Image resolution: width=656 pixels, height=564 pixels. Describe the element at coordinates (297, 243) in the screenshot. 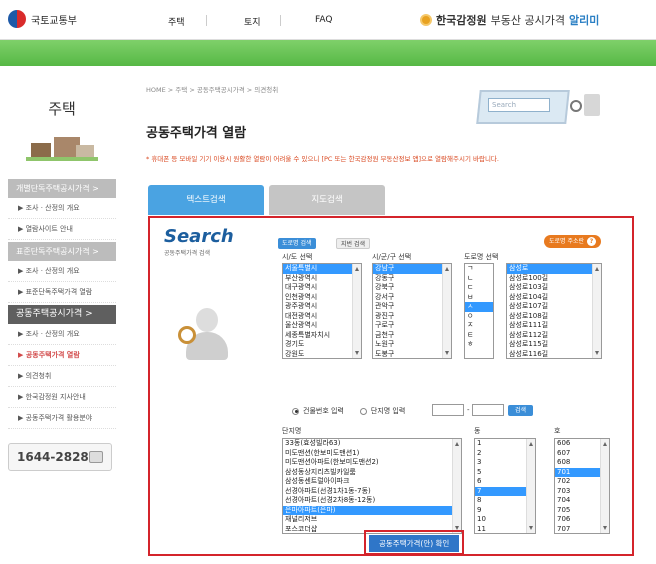

I see `road-search-button: 도로명 검색` at that location.